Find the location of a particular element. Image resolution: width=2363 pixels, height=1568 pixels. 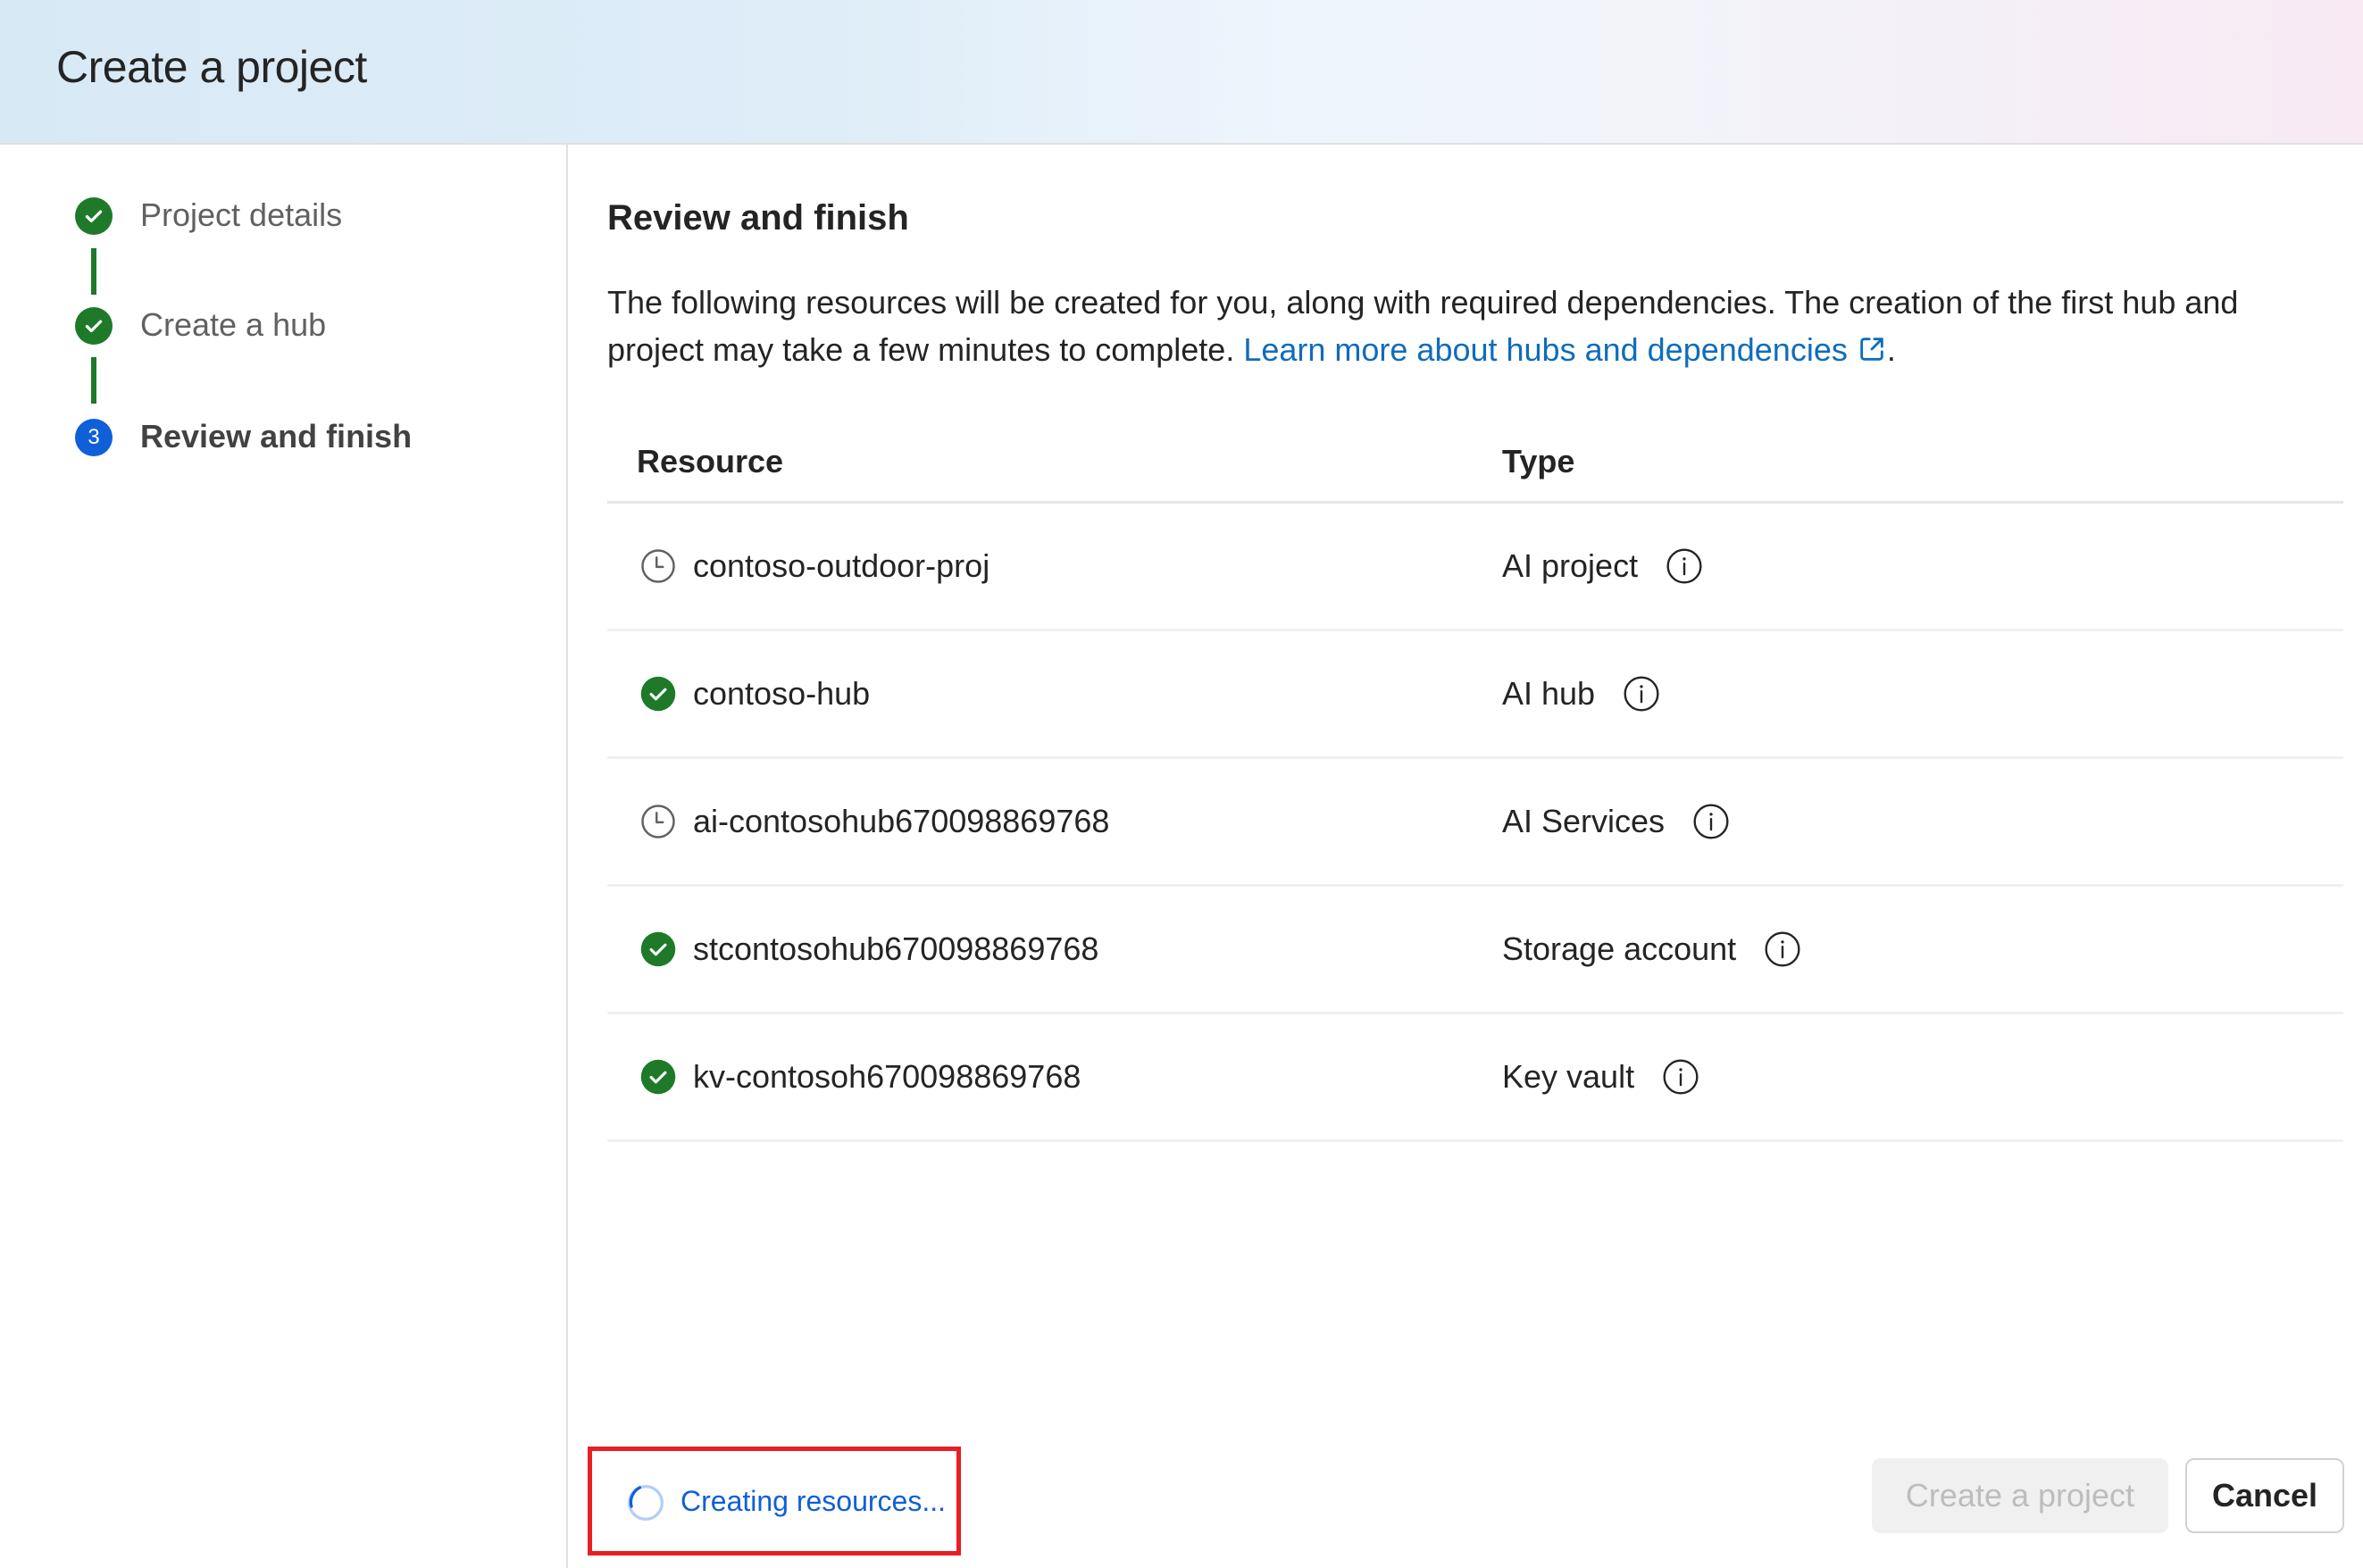

table-row: stcontosohub670098869768 Storage account is located at coordinates (1475, 950).